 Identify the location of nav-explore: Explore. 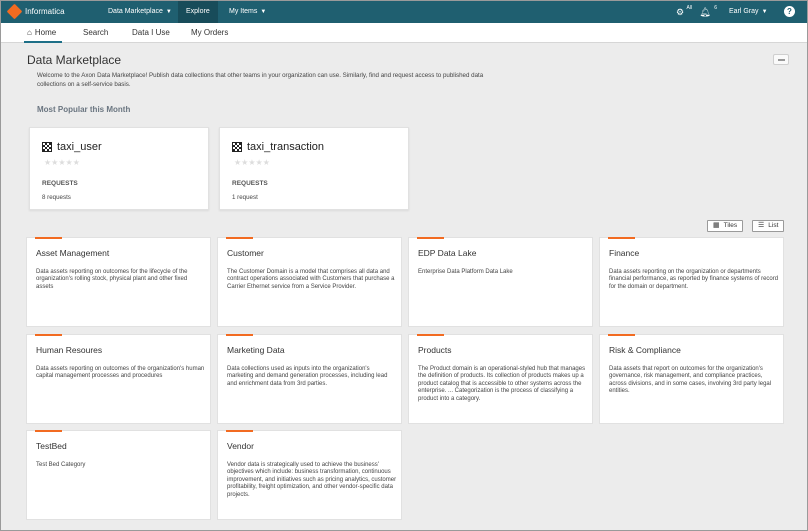
(198, 12).